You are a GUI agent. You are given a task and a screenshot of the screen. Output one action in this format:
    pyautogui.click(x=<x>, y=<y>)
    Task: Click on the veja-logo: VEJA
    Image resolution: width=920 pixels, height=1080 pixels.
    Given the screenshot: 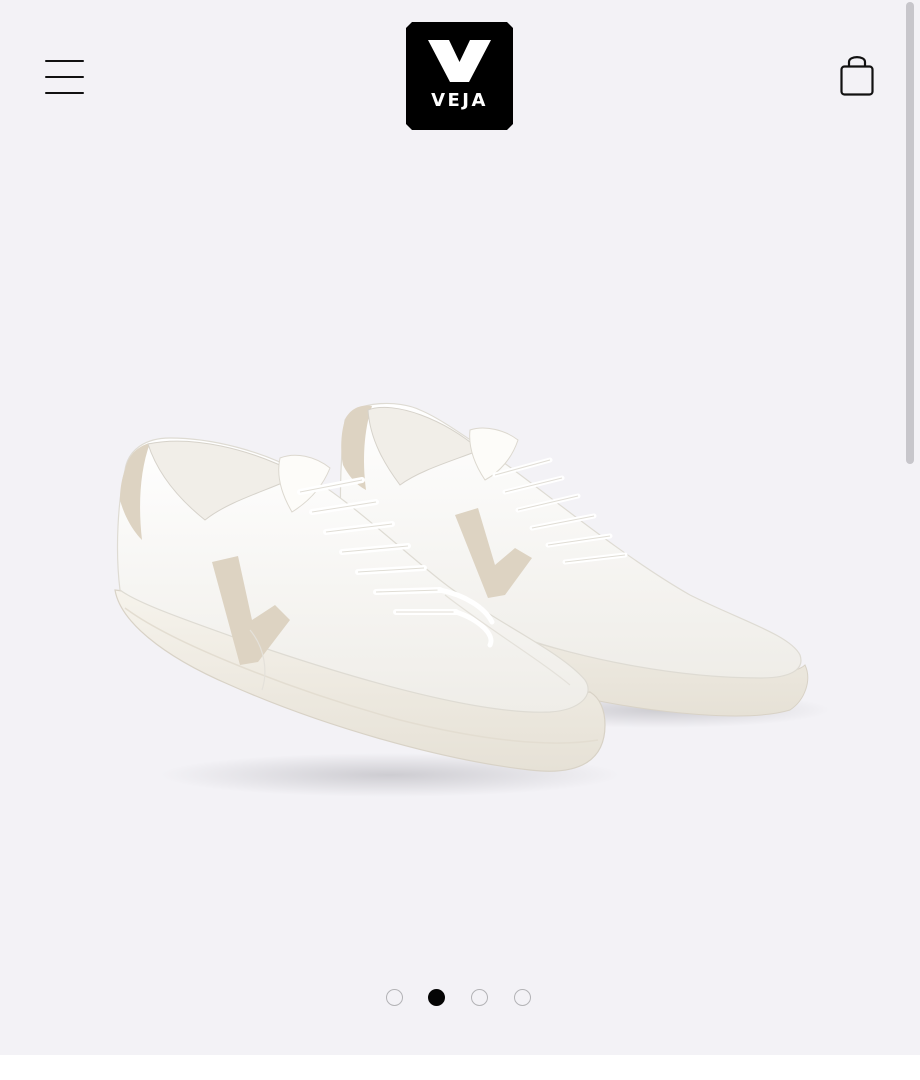 What is the action you would take?
    pyautogui.click(x=459, y=76)
    